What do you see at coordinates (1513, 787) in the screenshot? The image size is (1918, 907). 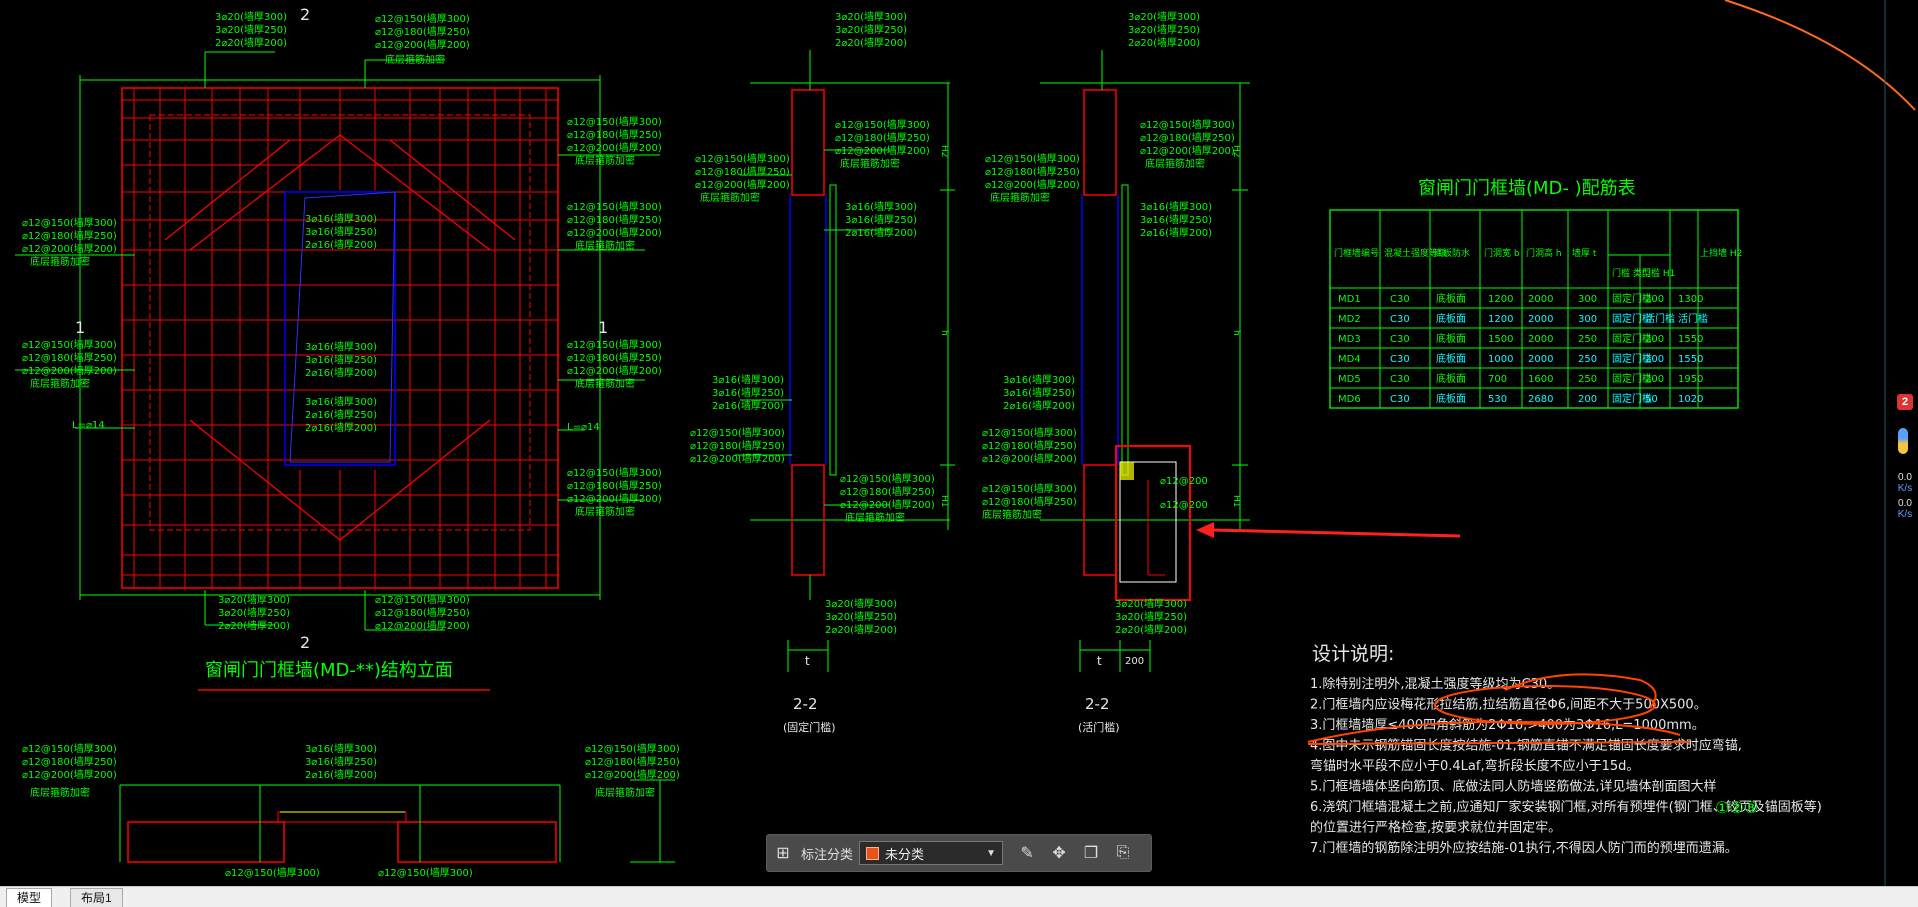 I see `note-line: 5.门框墙墙体竖向筋顶、底做法同人防墙竖筋做法,详见墙体剖面图大样` at bounding box center [1513, 787].